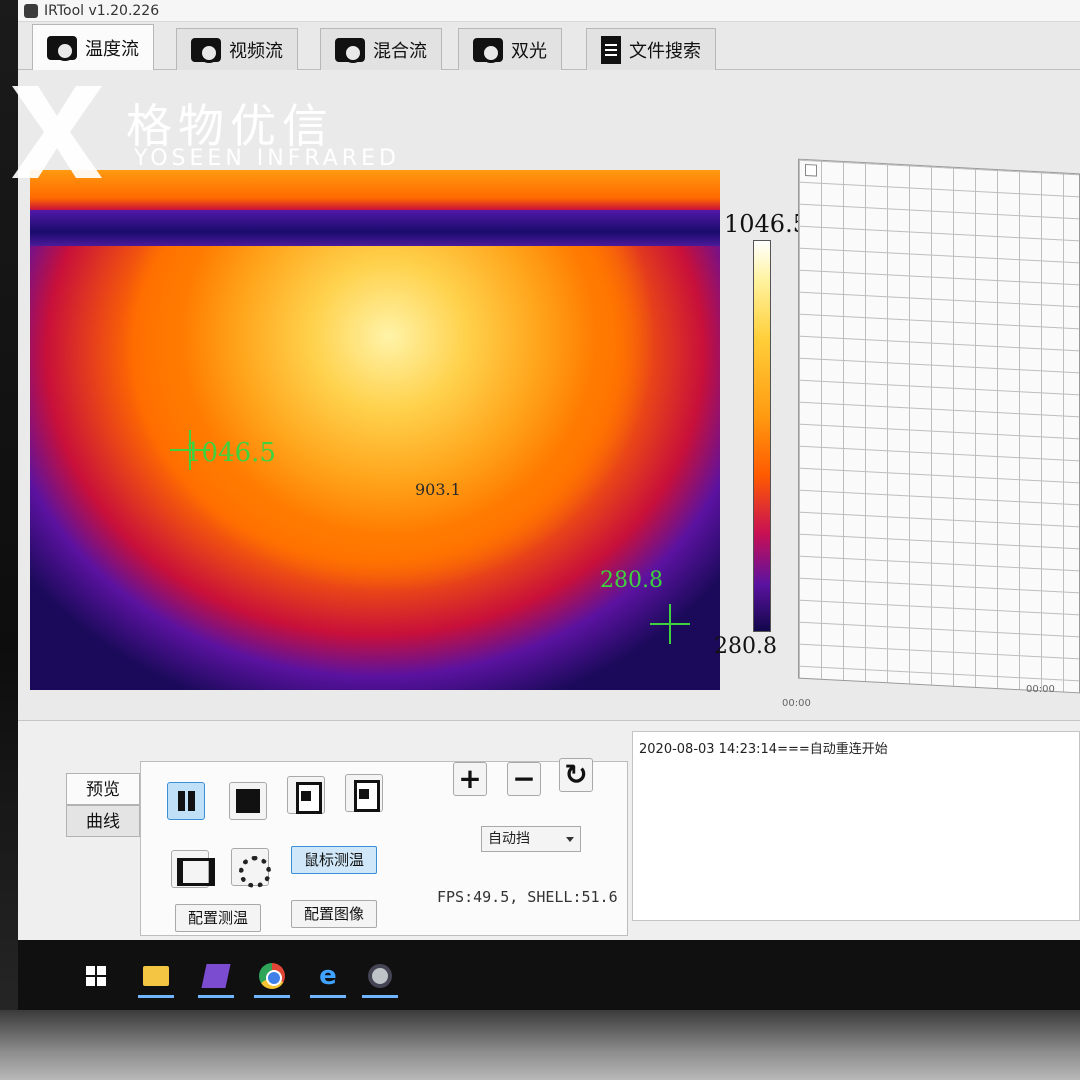 This screenshot has height=1080, width=1080. I want to click on irtool-app-icon, so click(380, 976).